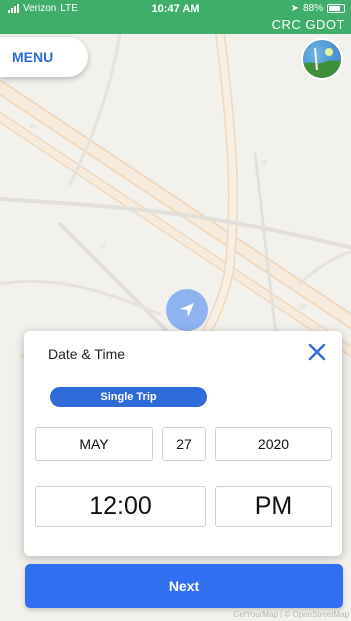  What do you see at coordinates (44, 57) in the screenshot?
I see `menu-button: MENU` at bounding box center [44, 57].